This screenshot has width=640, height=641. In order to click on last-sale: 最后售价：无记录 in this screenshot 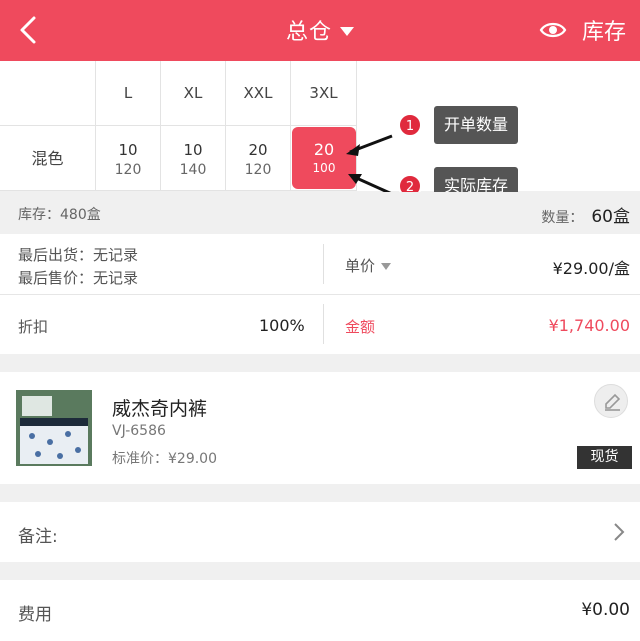, I will do `click(78, 278)`.